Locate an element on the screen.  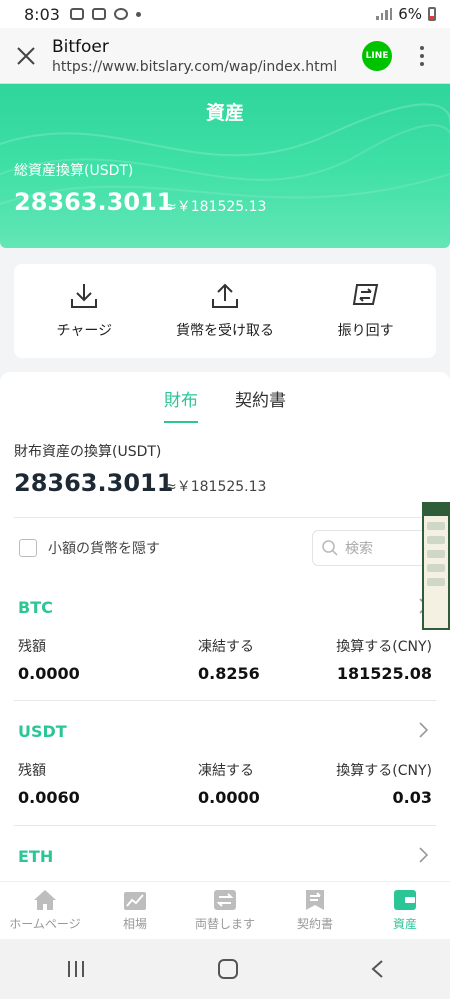
hide-small-toggle: 小額の貨幣を隠す is located at coordinates (89, 548).